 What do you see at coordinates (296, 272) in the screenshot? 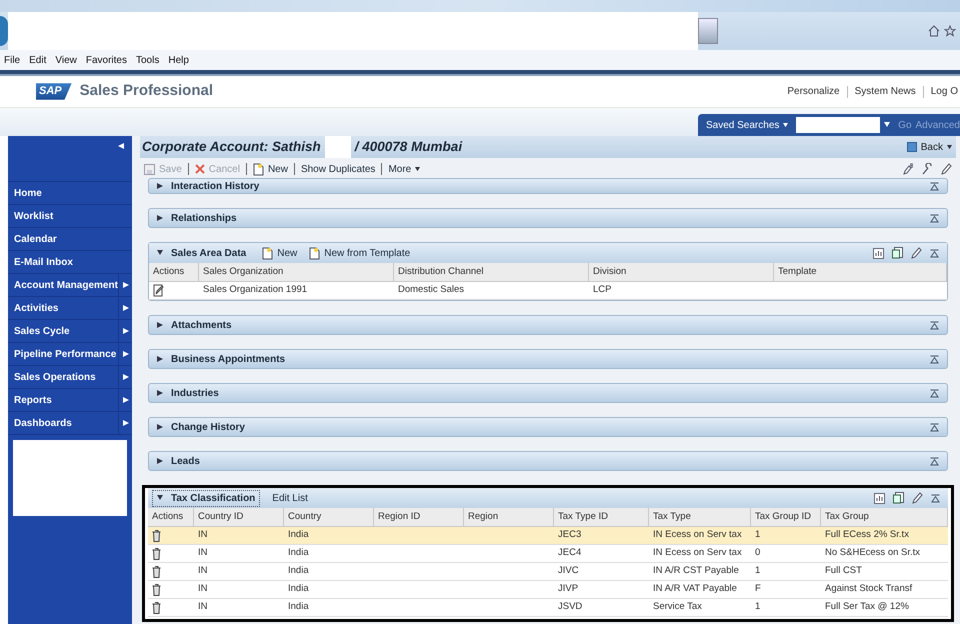
I see `column-header: Sales Organization` at bounding box center [296, 272].